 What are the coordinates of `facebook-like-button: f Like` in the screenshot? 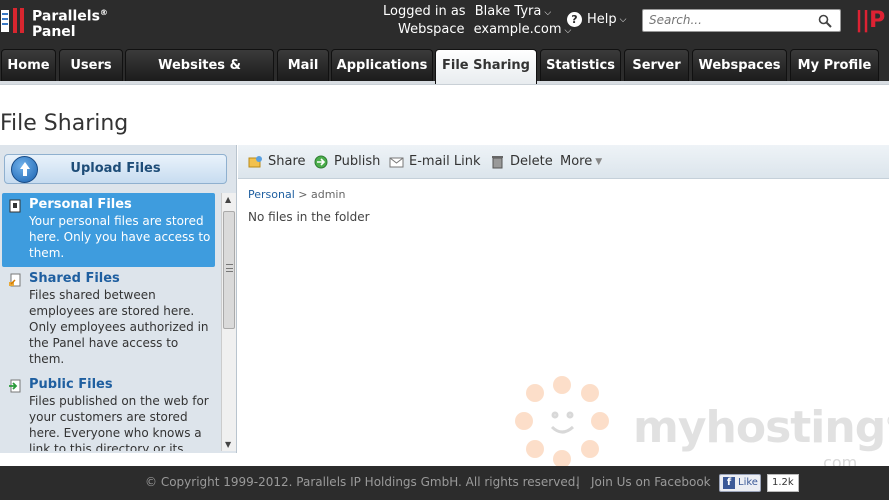 It's located at (740, 483).